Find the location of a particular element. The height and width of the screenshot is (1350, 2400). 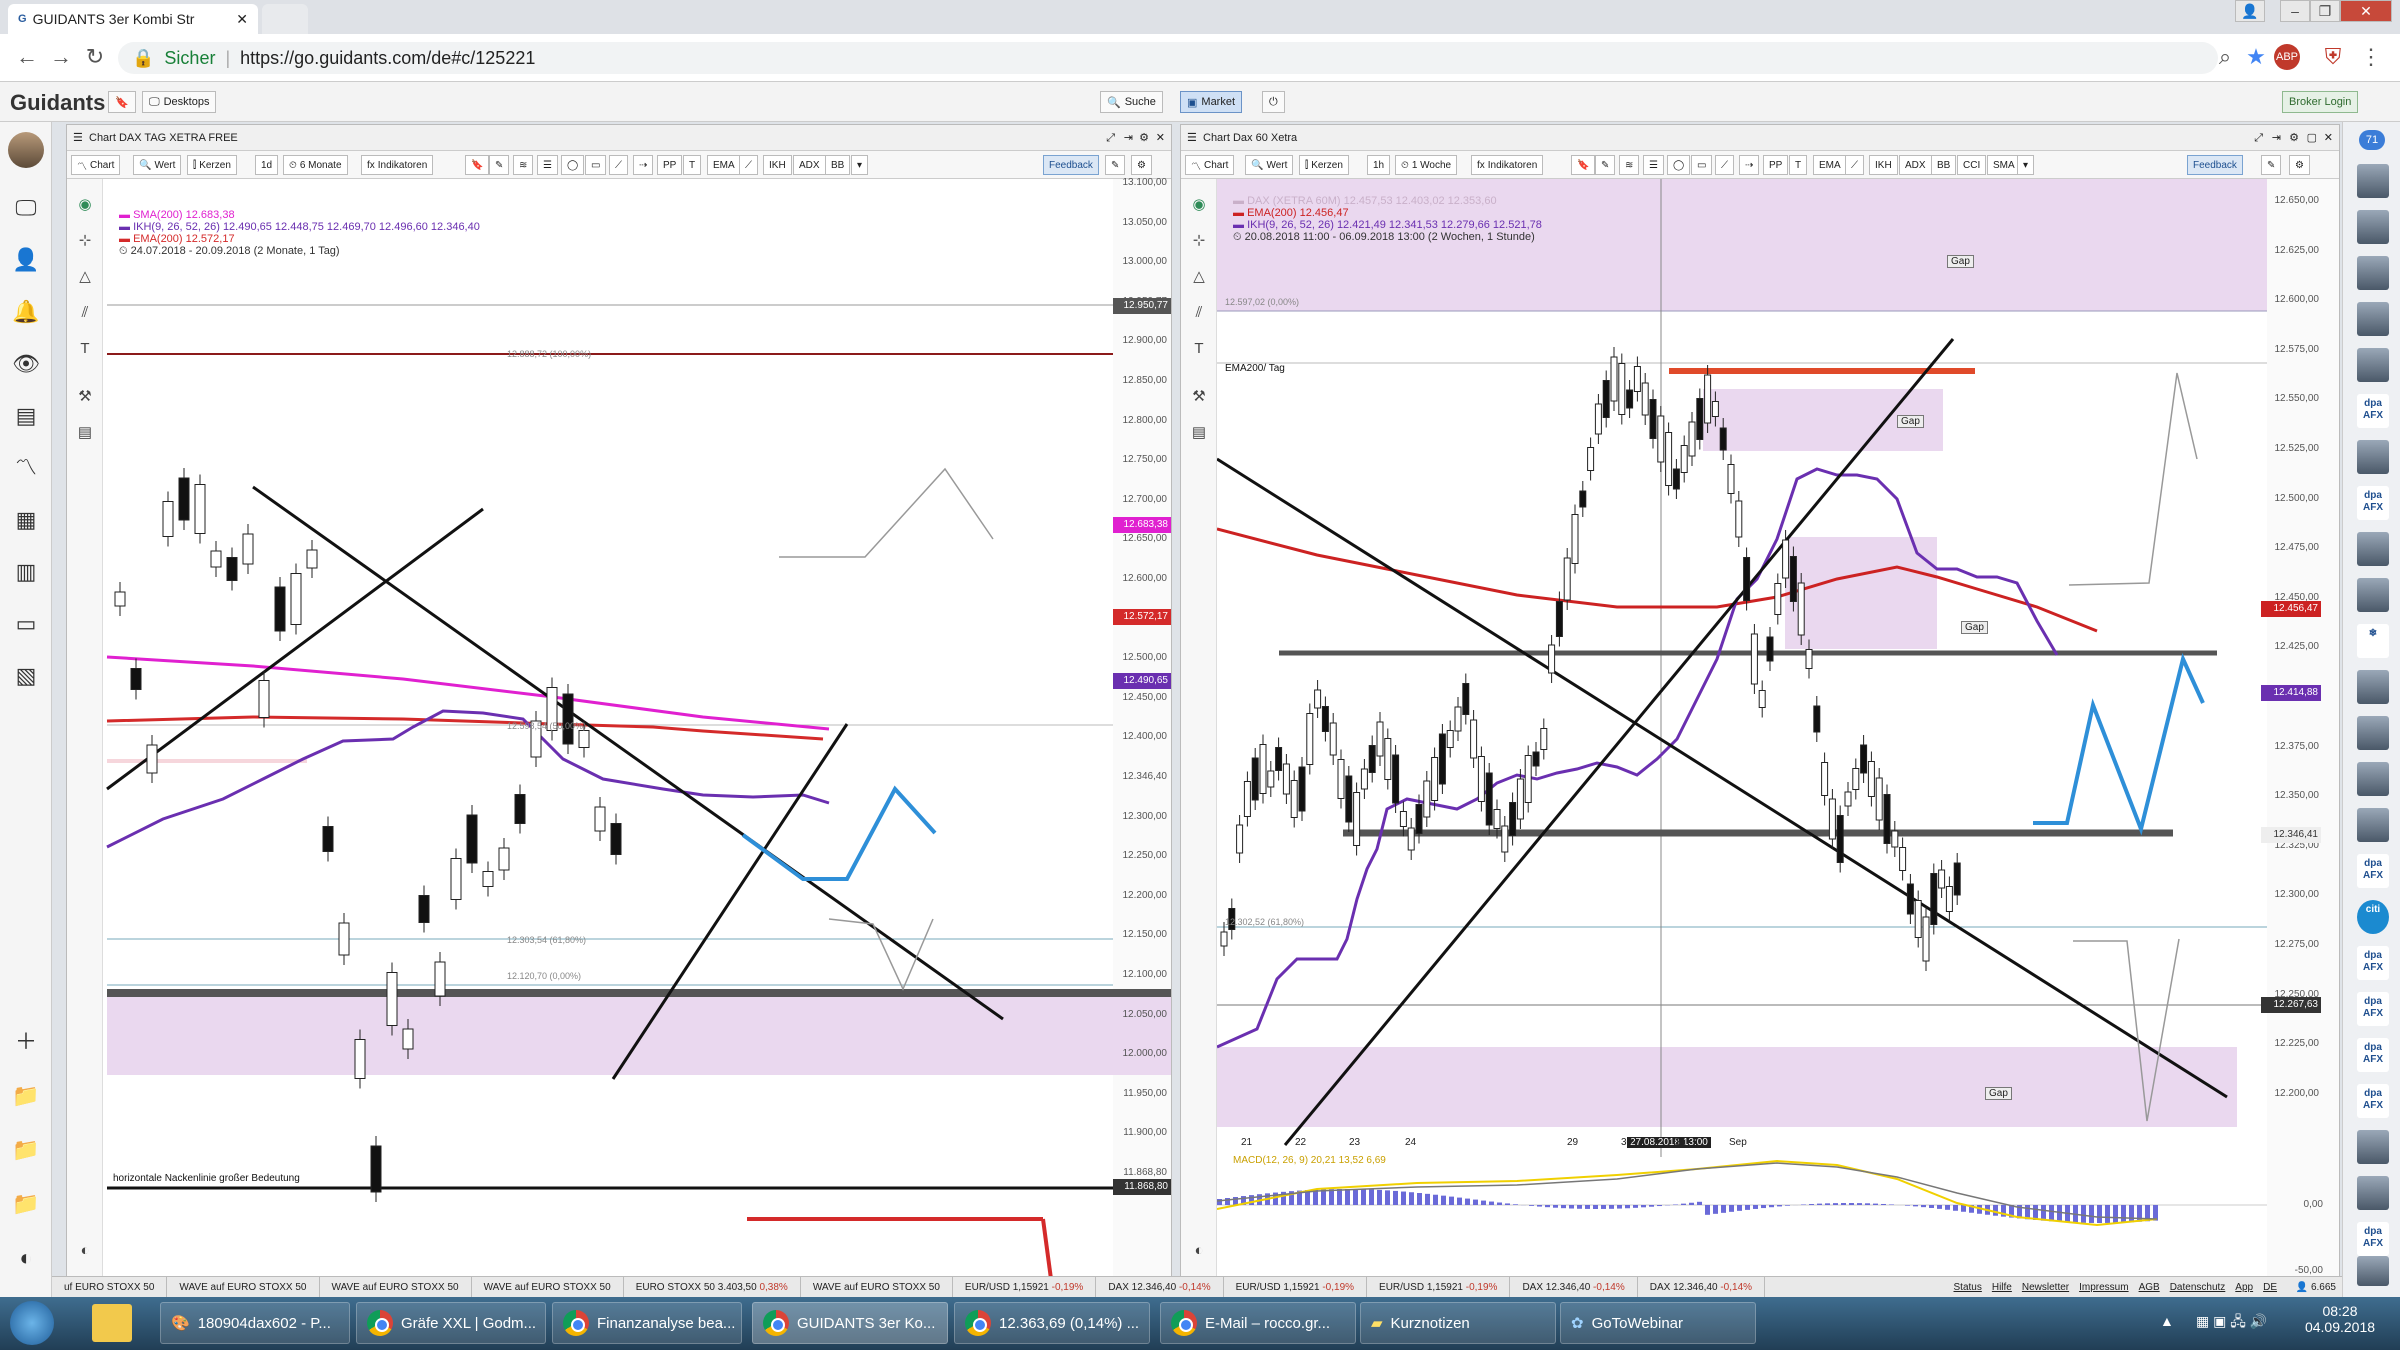

market-button: ▣ Market is located at coordinates (1211, 102).